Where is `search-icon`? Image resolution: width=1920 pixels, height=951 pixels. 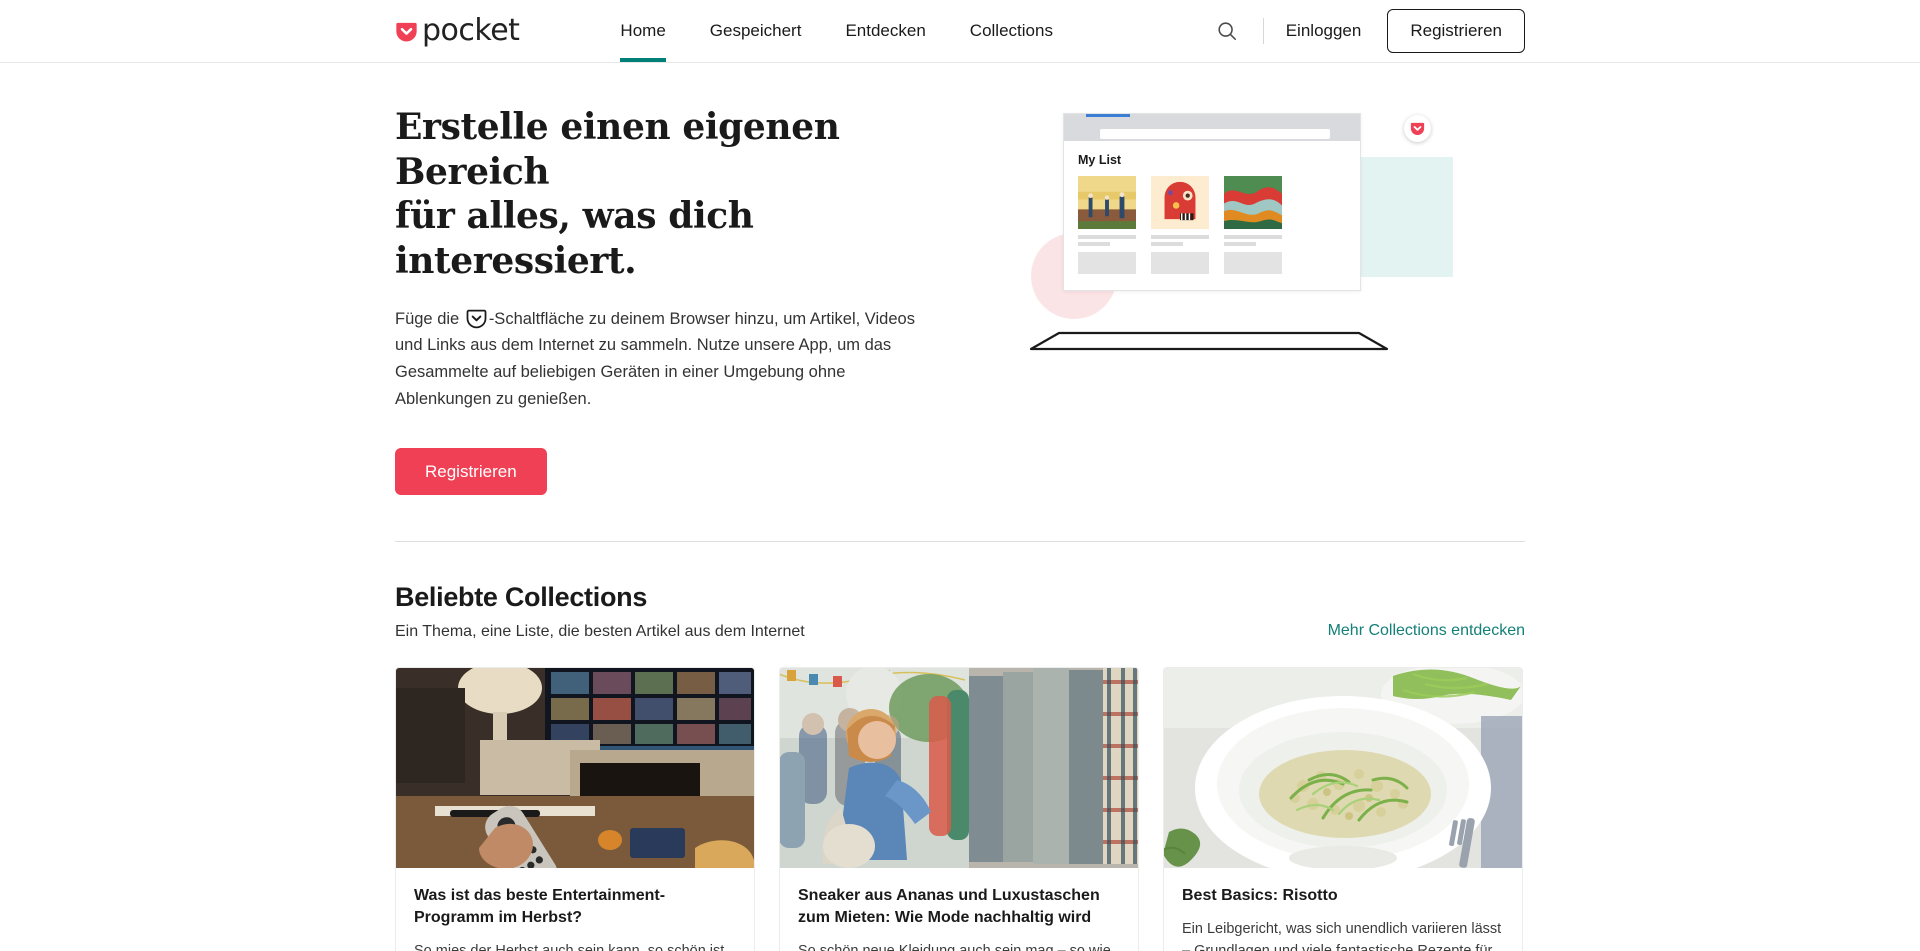 search-icon is located at coordinates (1227, 31).